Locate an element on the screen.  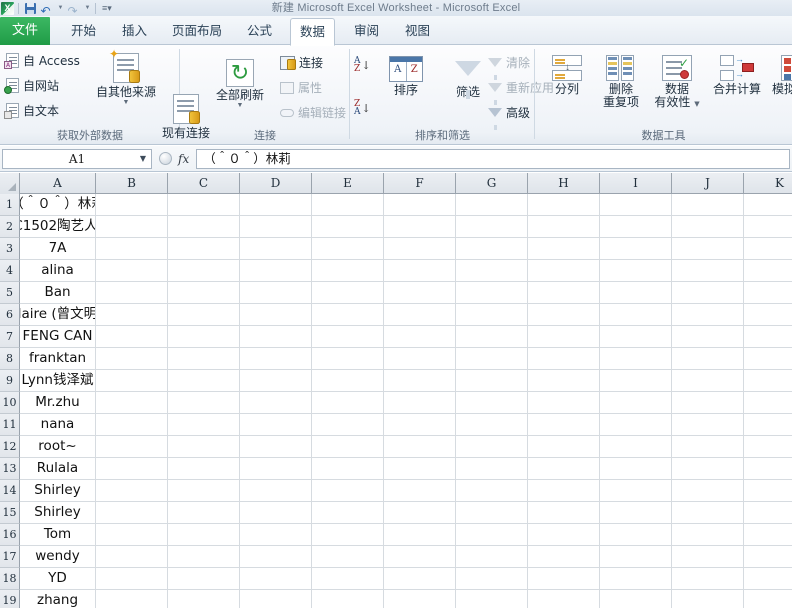
existing-connections-button: 现有连接 is located at coordinates (186, 117).